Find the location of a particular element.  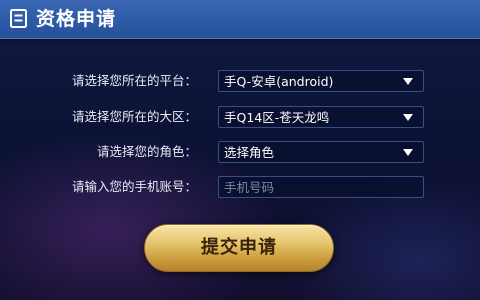

region-label: 请选择您所在的大区： is located at coordinates (134, 116).